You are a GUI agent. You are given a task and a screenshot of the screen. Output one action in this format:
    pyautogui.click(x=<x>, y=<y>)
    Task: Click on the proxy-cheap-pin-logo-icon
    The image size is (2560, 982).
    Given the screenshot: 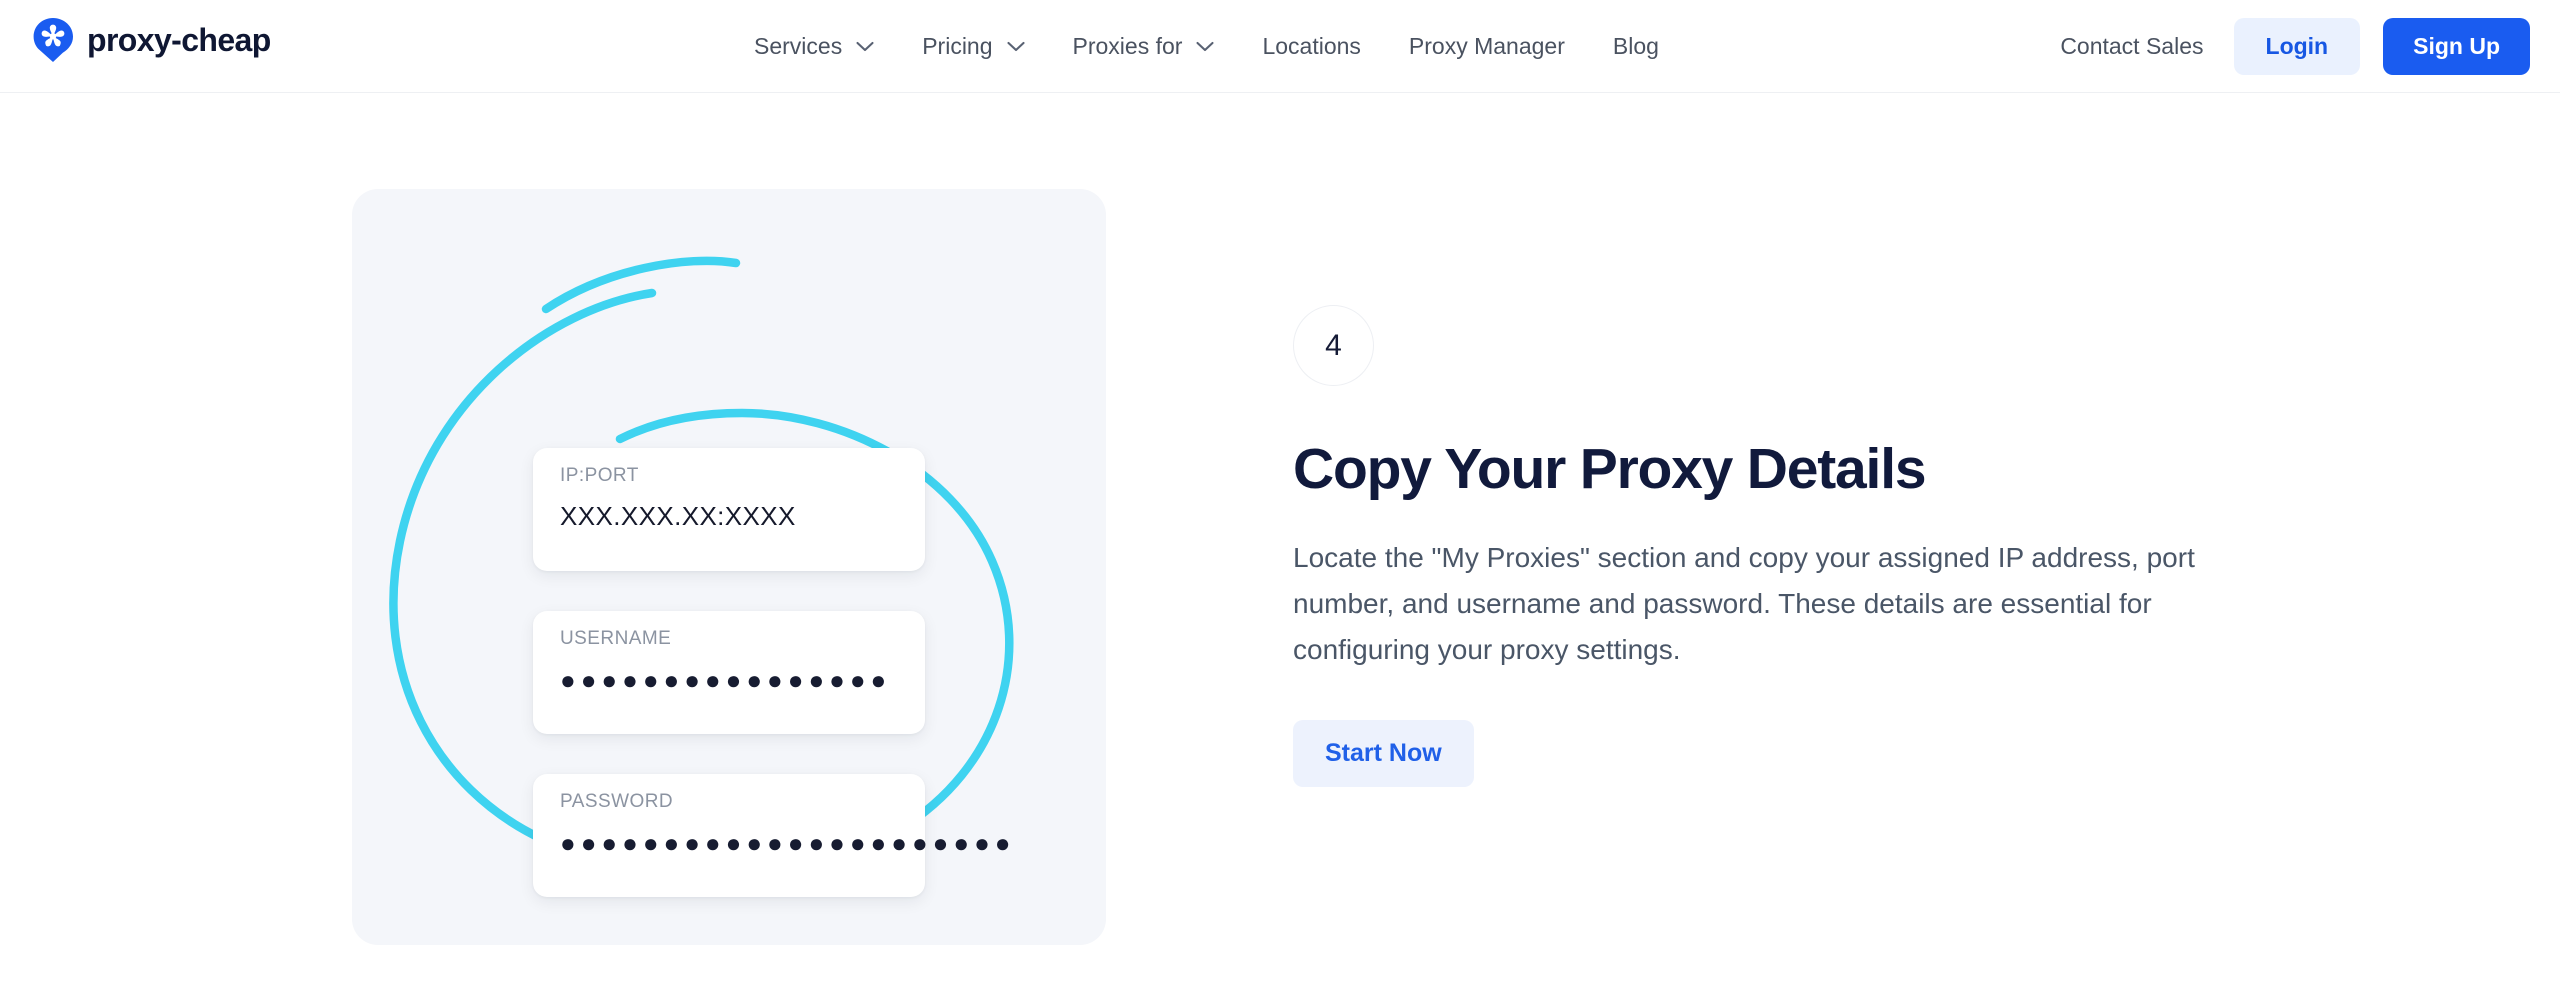 What is the action you would take?
    pyautogui.click(x=53, y=40)
    